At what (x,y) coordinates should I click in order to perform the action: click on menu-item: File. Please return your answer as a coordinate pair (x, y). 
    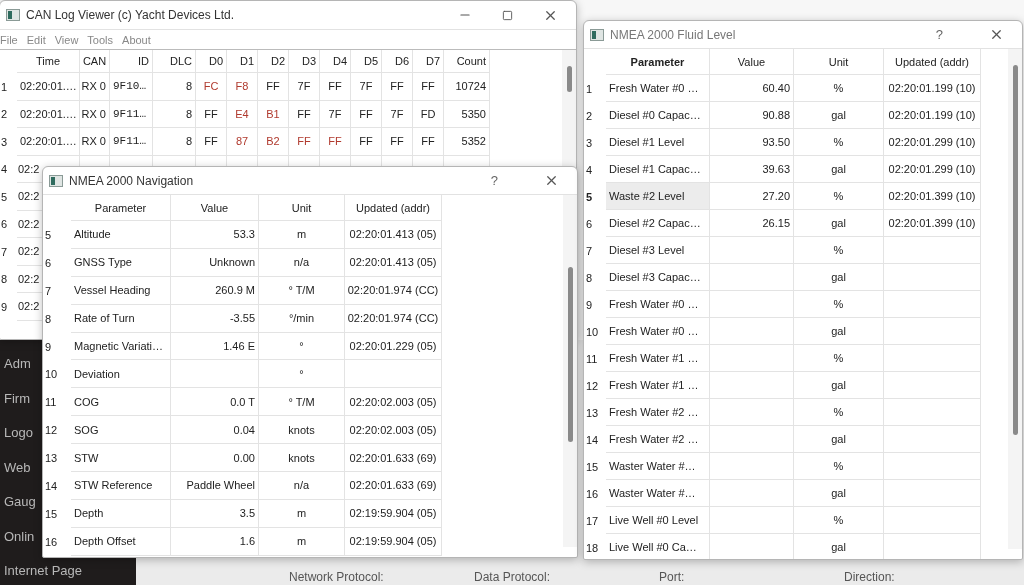
    Looking at the image, I should click on (9, 39).